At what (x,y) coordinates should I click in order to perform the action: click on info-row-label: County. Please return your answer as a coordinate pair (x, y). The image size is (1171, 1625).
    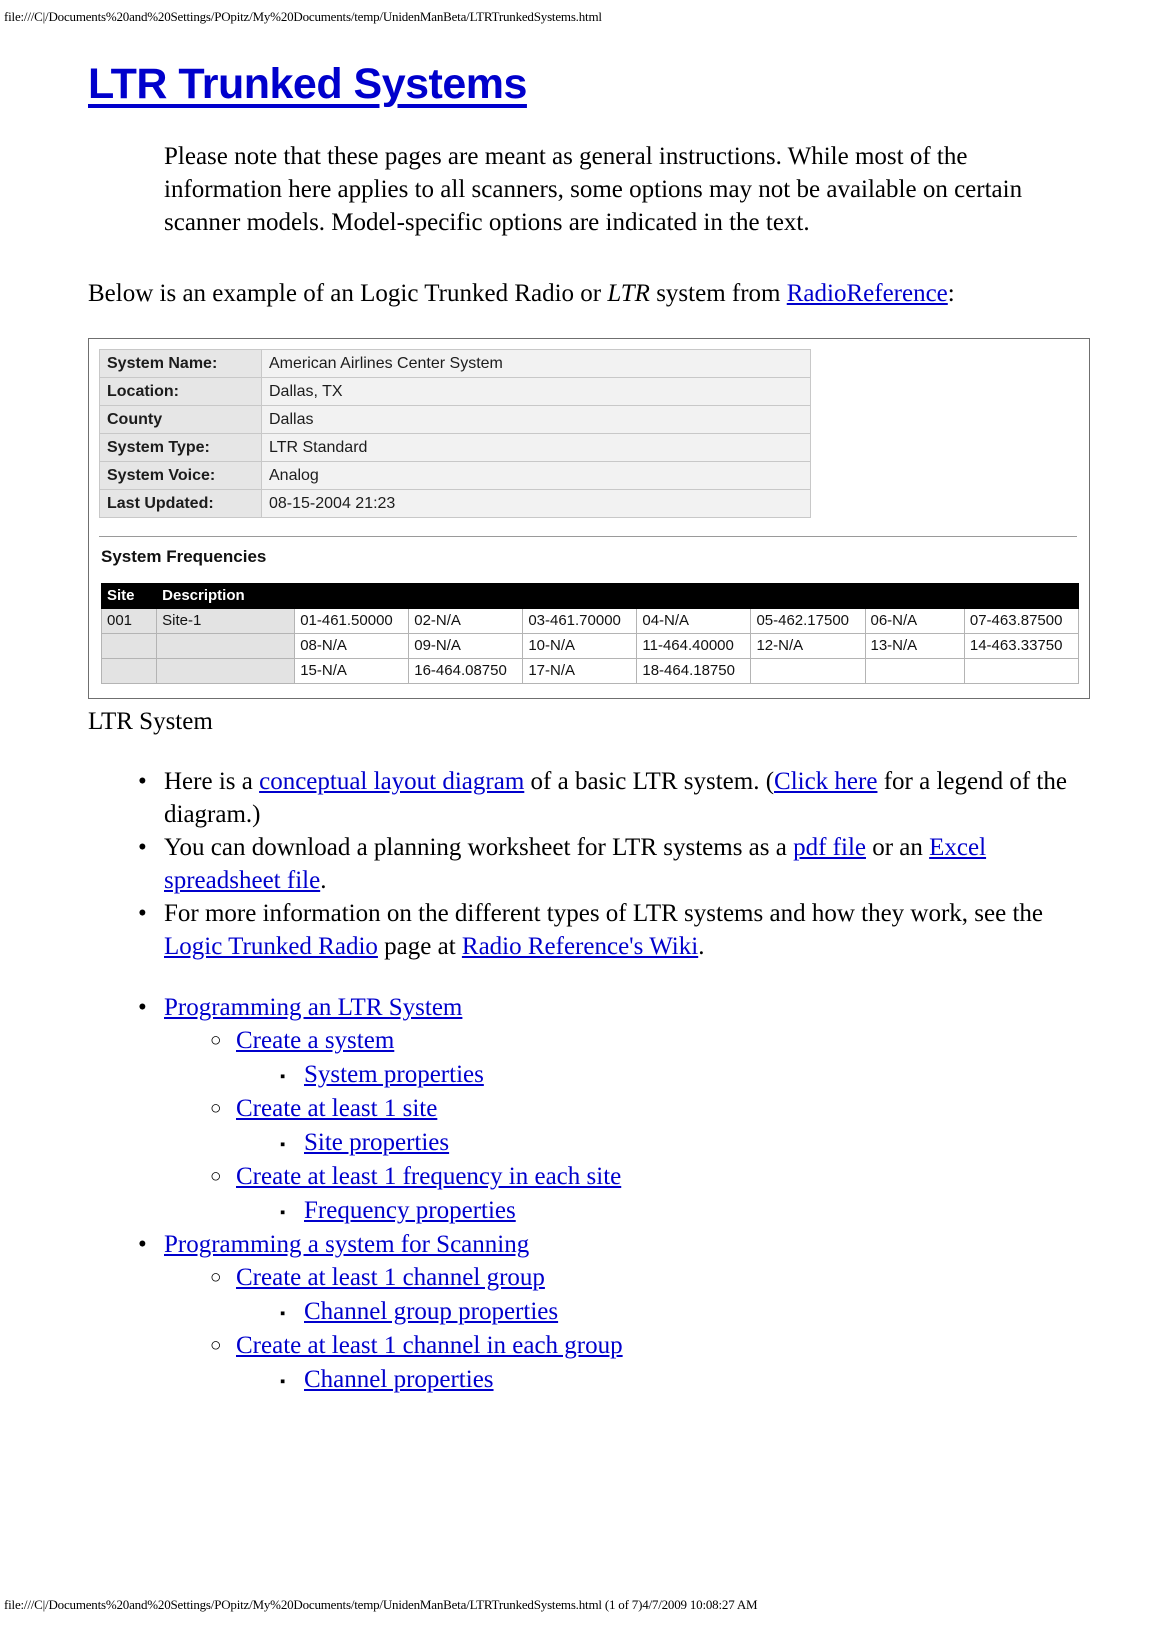
    Looking at the image, I should click on (180, 419).